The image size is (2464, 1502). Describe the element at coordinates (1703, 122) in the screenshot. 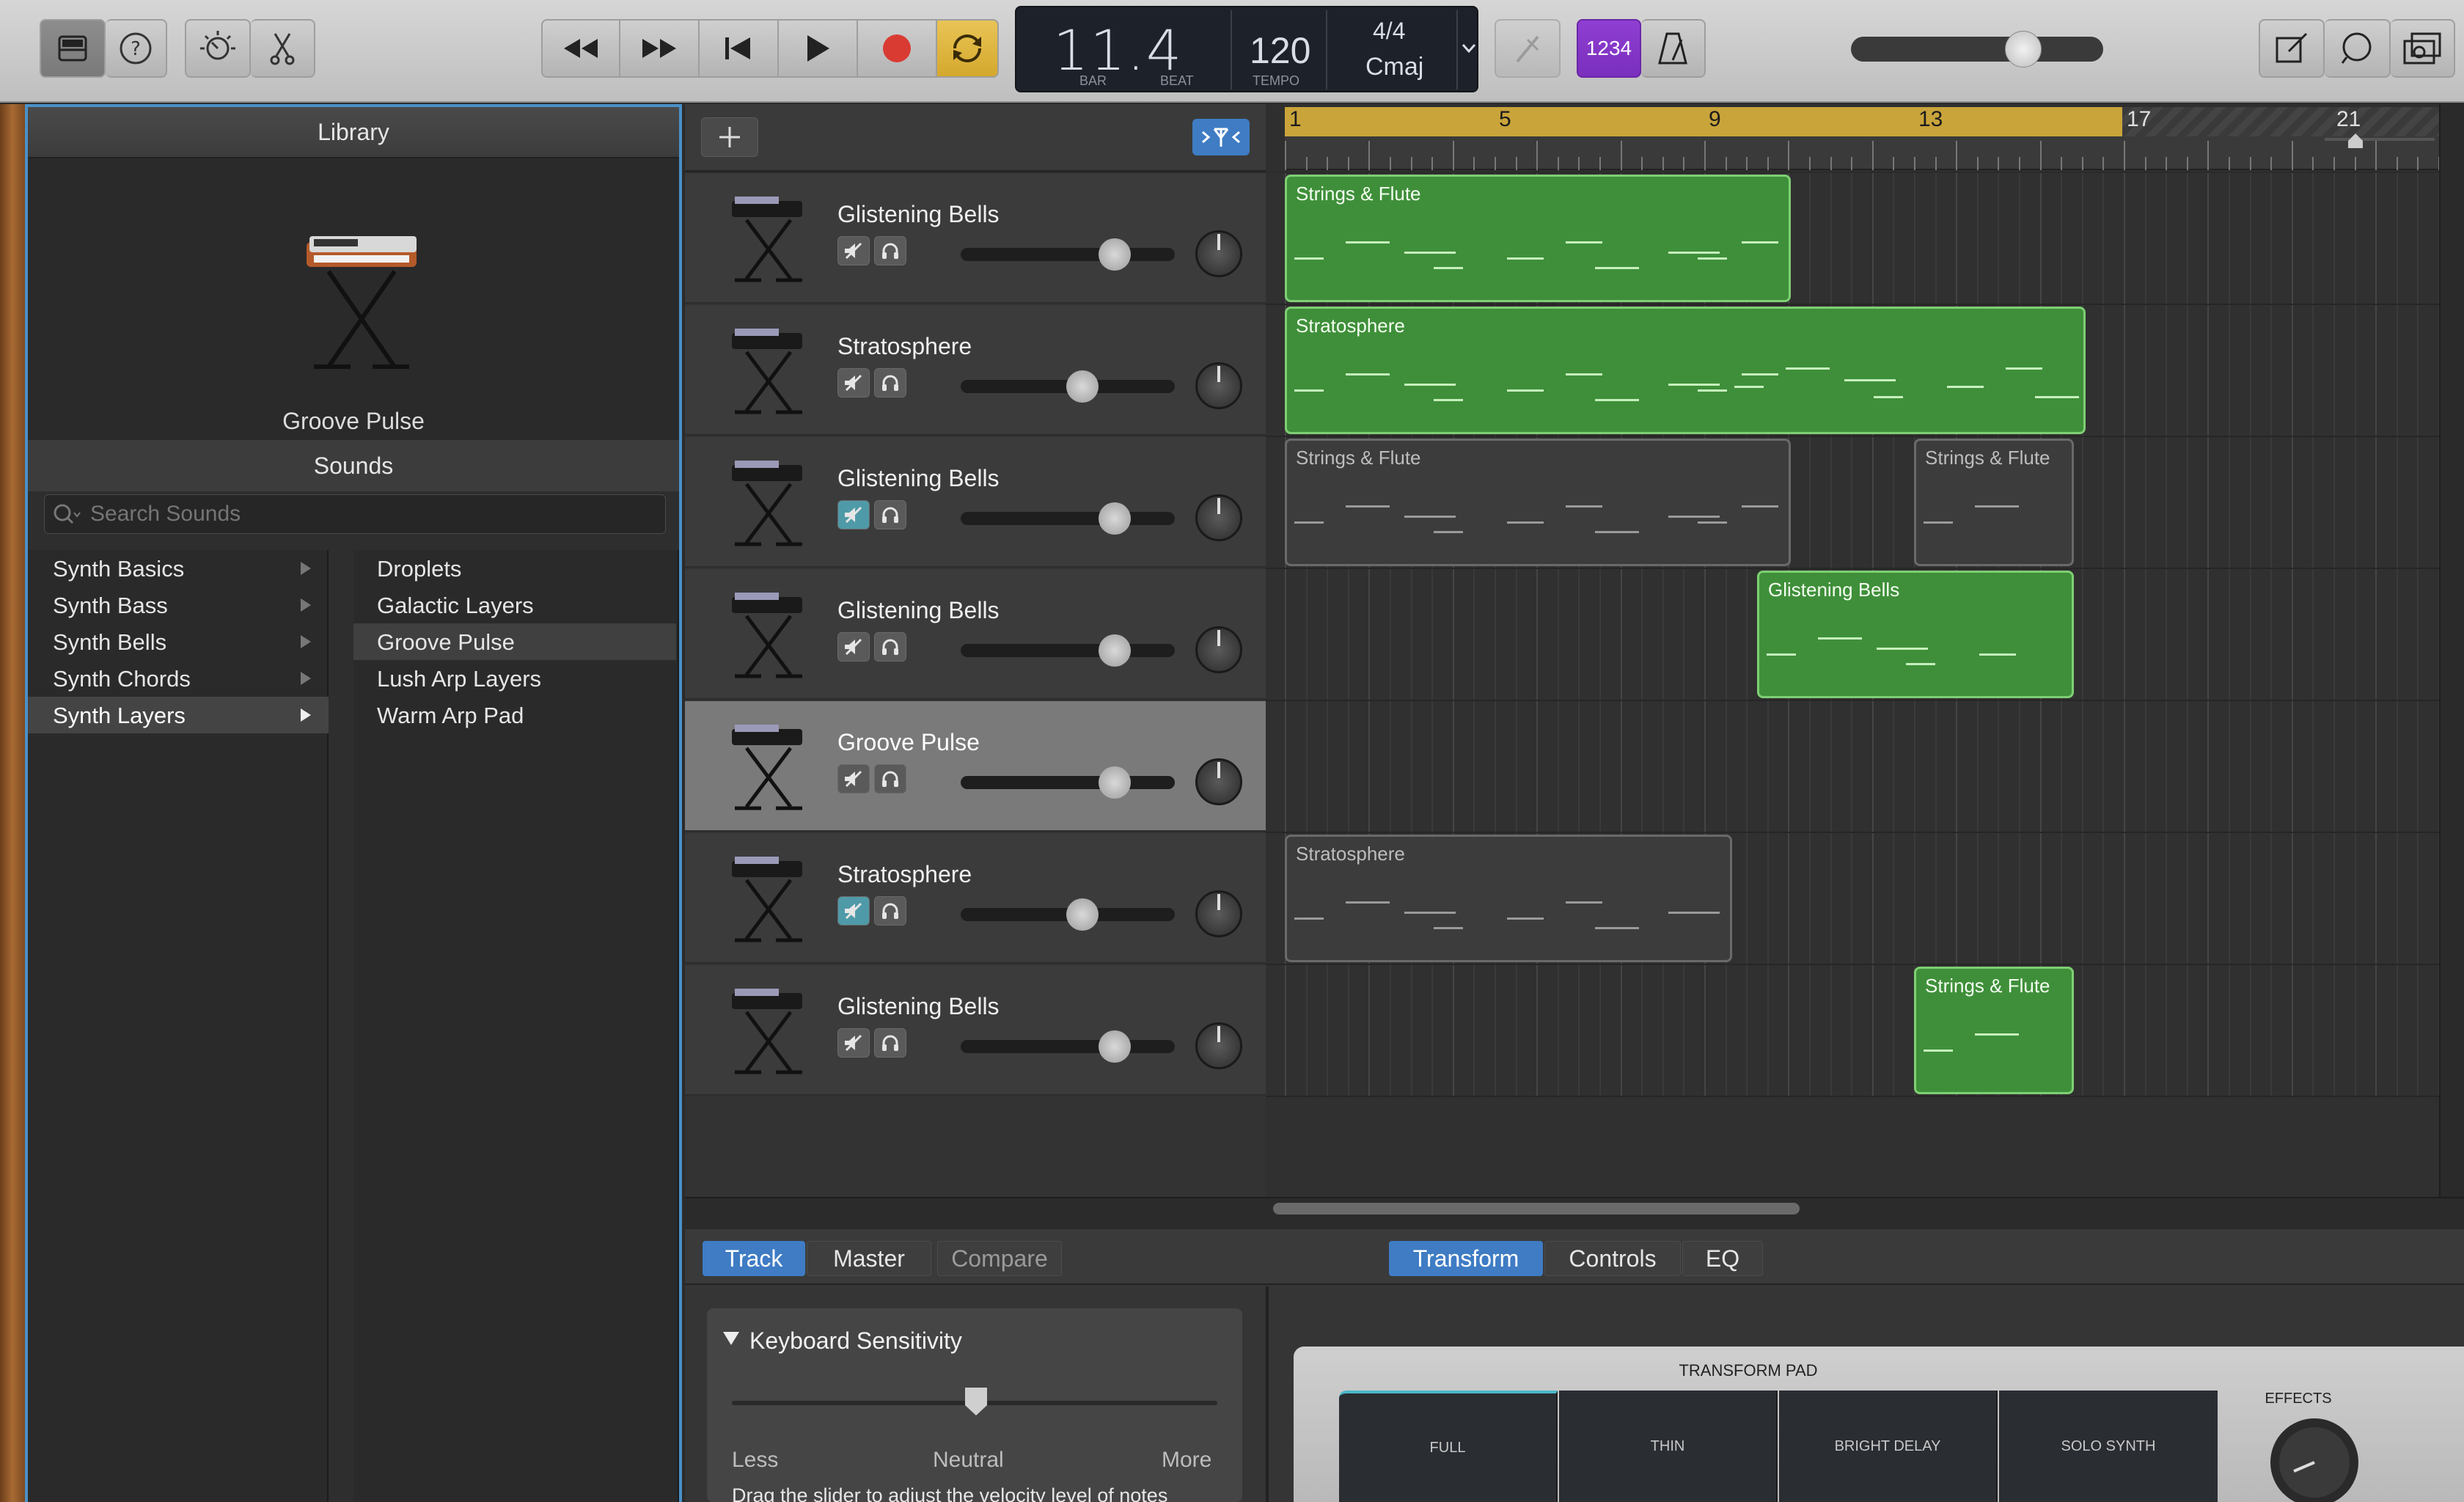

I see `cycle-region` at that location.